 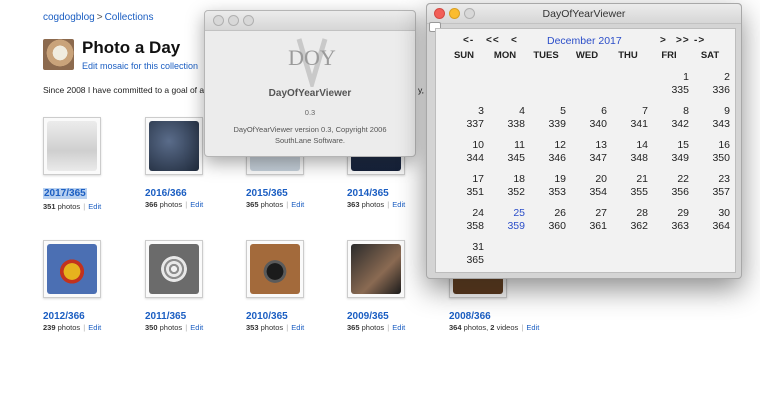 I want to click on weekday-header-mon: MON, so click(x=505, y=55).